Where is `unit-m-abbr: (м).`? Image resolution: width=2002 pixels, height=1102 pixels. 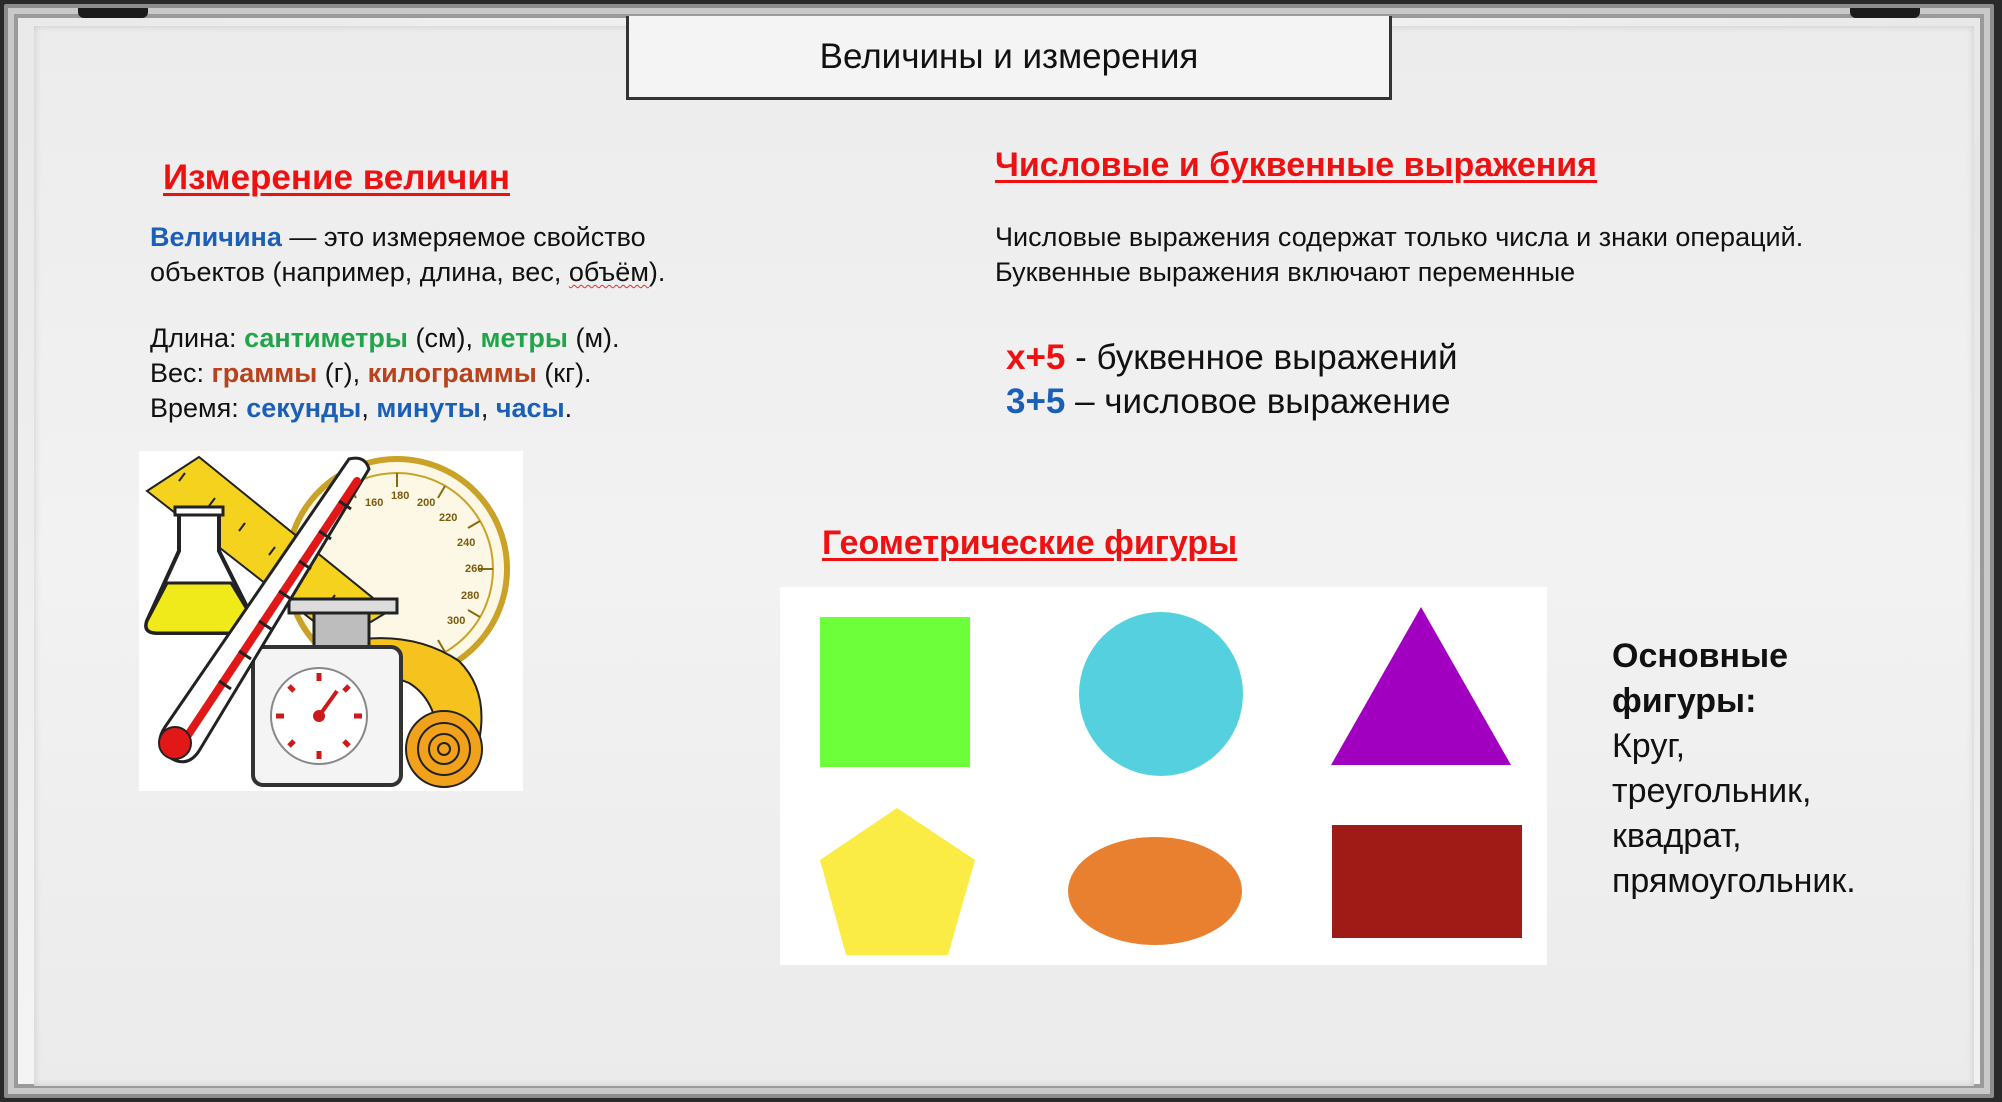
unit-m-abbr: (м). is located at coordinates (593, 338).